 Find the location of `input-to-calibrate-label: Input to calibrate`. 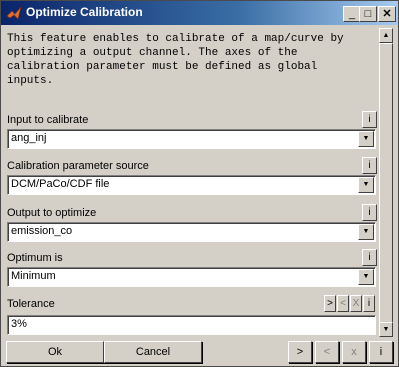

input-to-calibrate-label: Input to calibrate is located at coordinates (48, 120).